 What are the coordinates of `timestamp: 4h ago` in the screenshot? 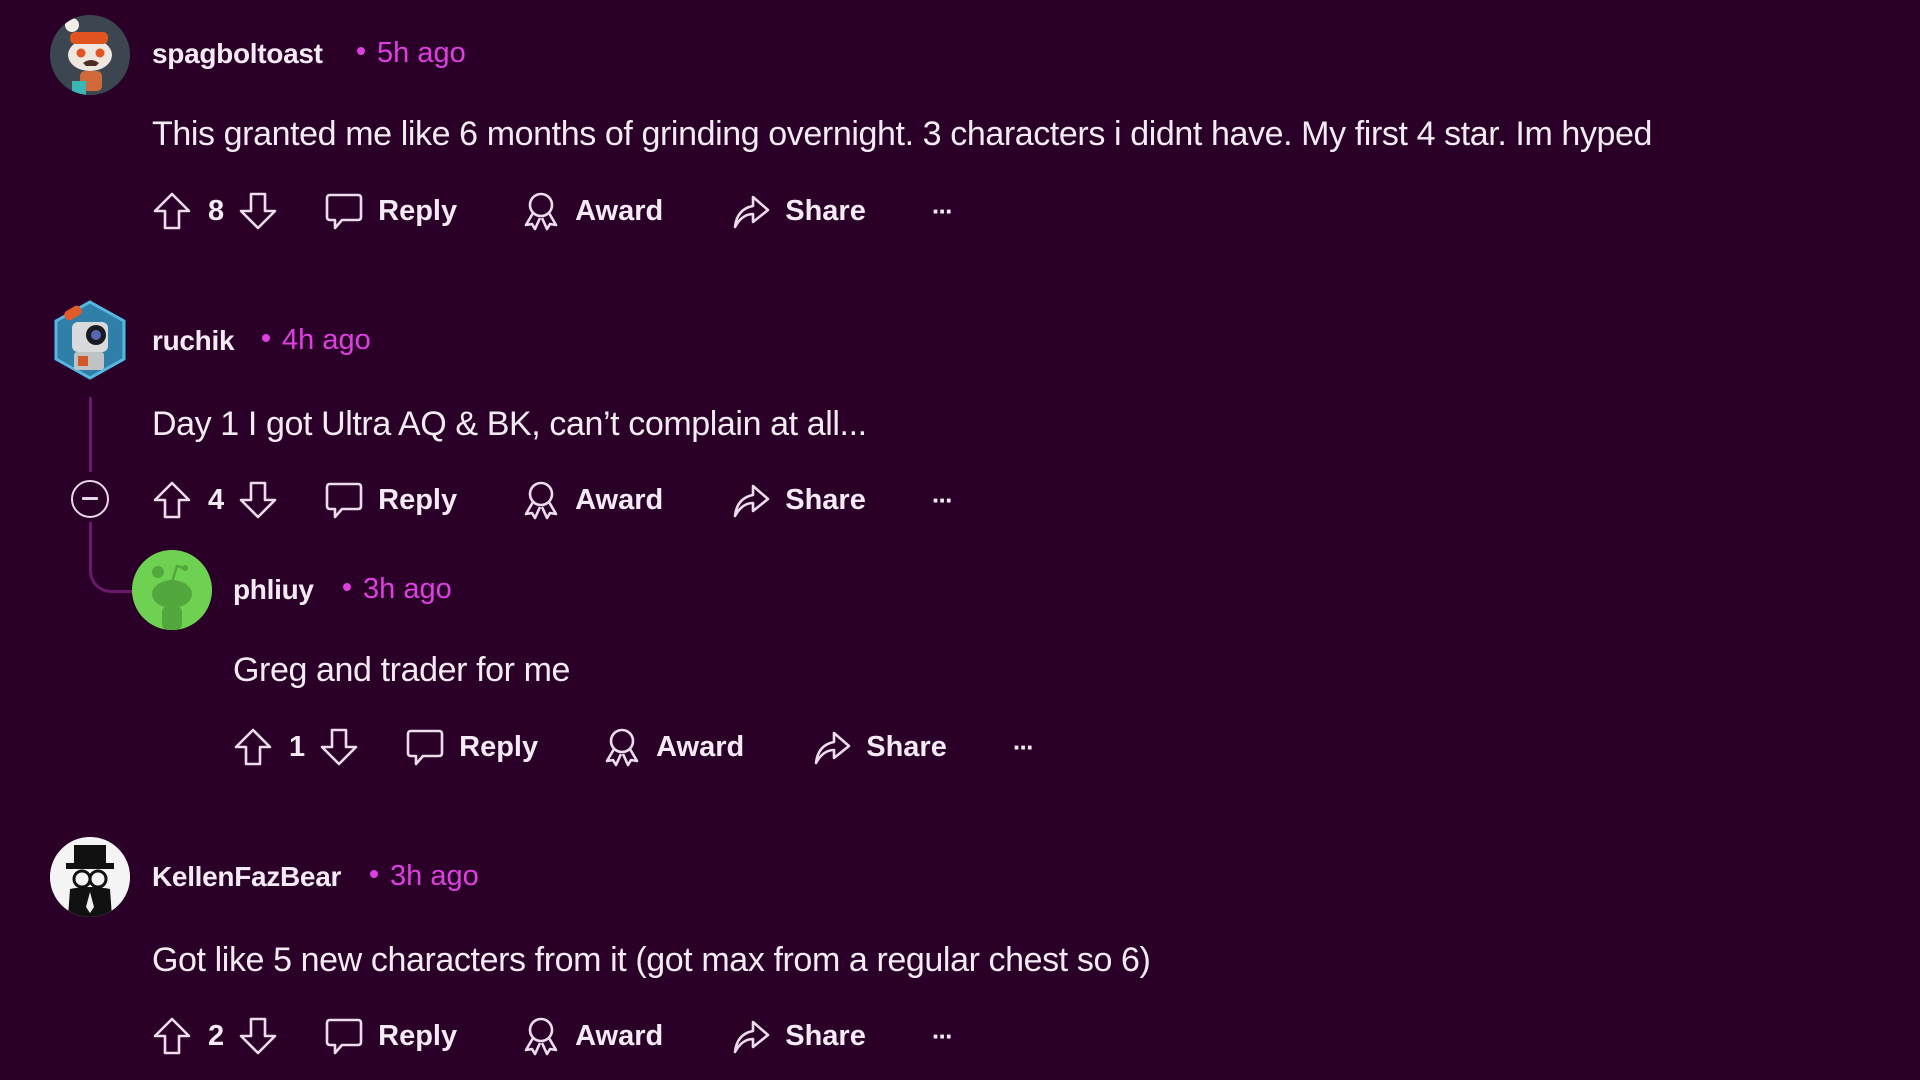 It's located at (316, 340).